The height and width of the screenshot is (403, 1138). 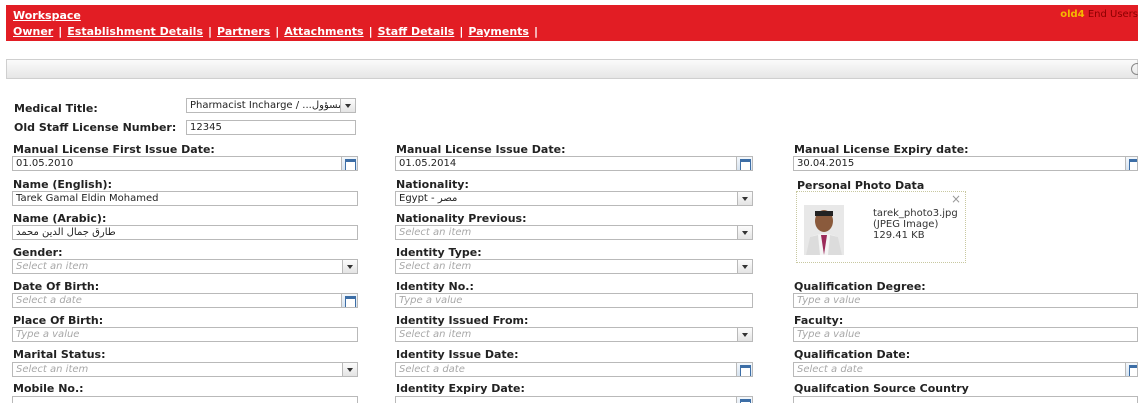 What do you see at coordinates (574, 163) in the screenshot?
I see `manual-issue-input: 01.05.2014` at bounding box center [574, 163].